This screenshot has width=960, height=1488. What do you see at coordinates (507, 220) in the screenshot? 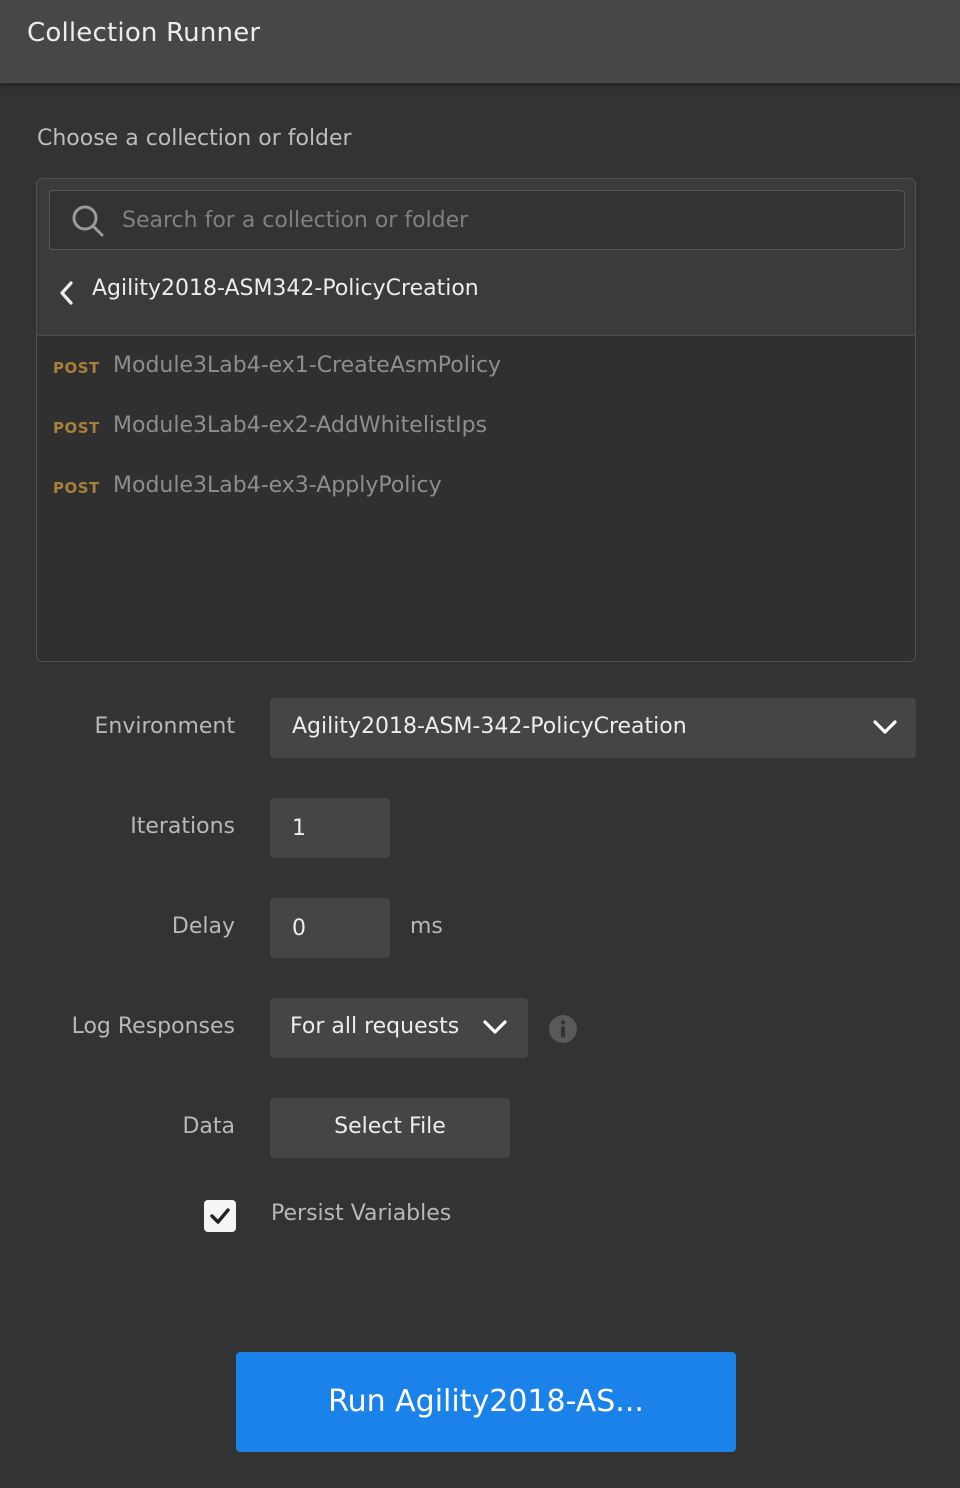
I see `search-input` at bounding box center [507, 220].